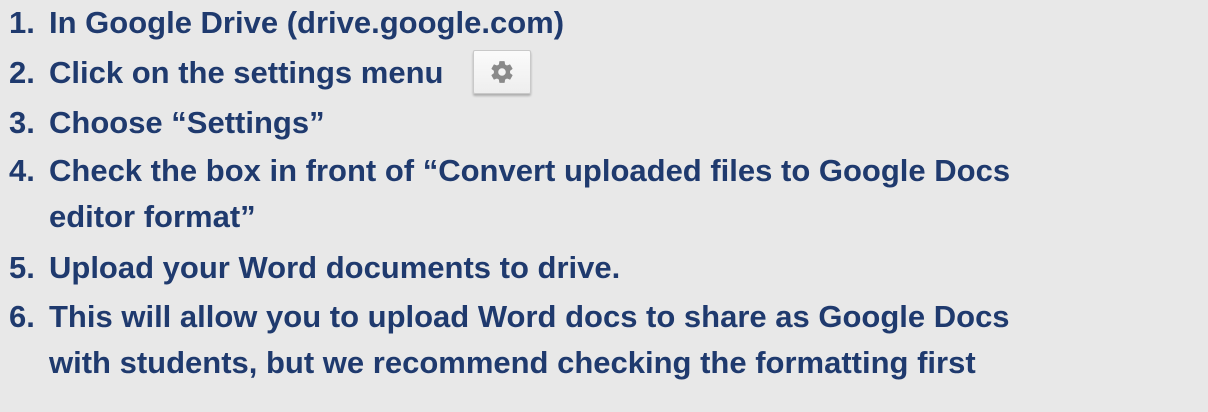 This screenshot has width=1208, height=412. I want to click on step-2: 2. Click on the settings menu, so click(603, 73).